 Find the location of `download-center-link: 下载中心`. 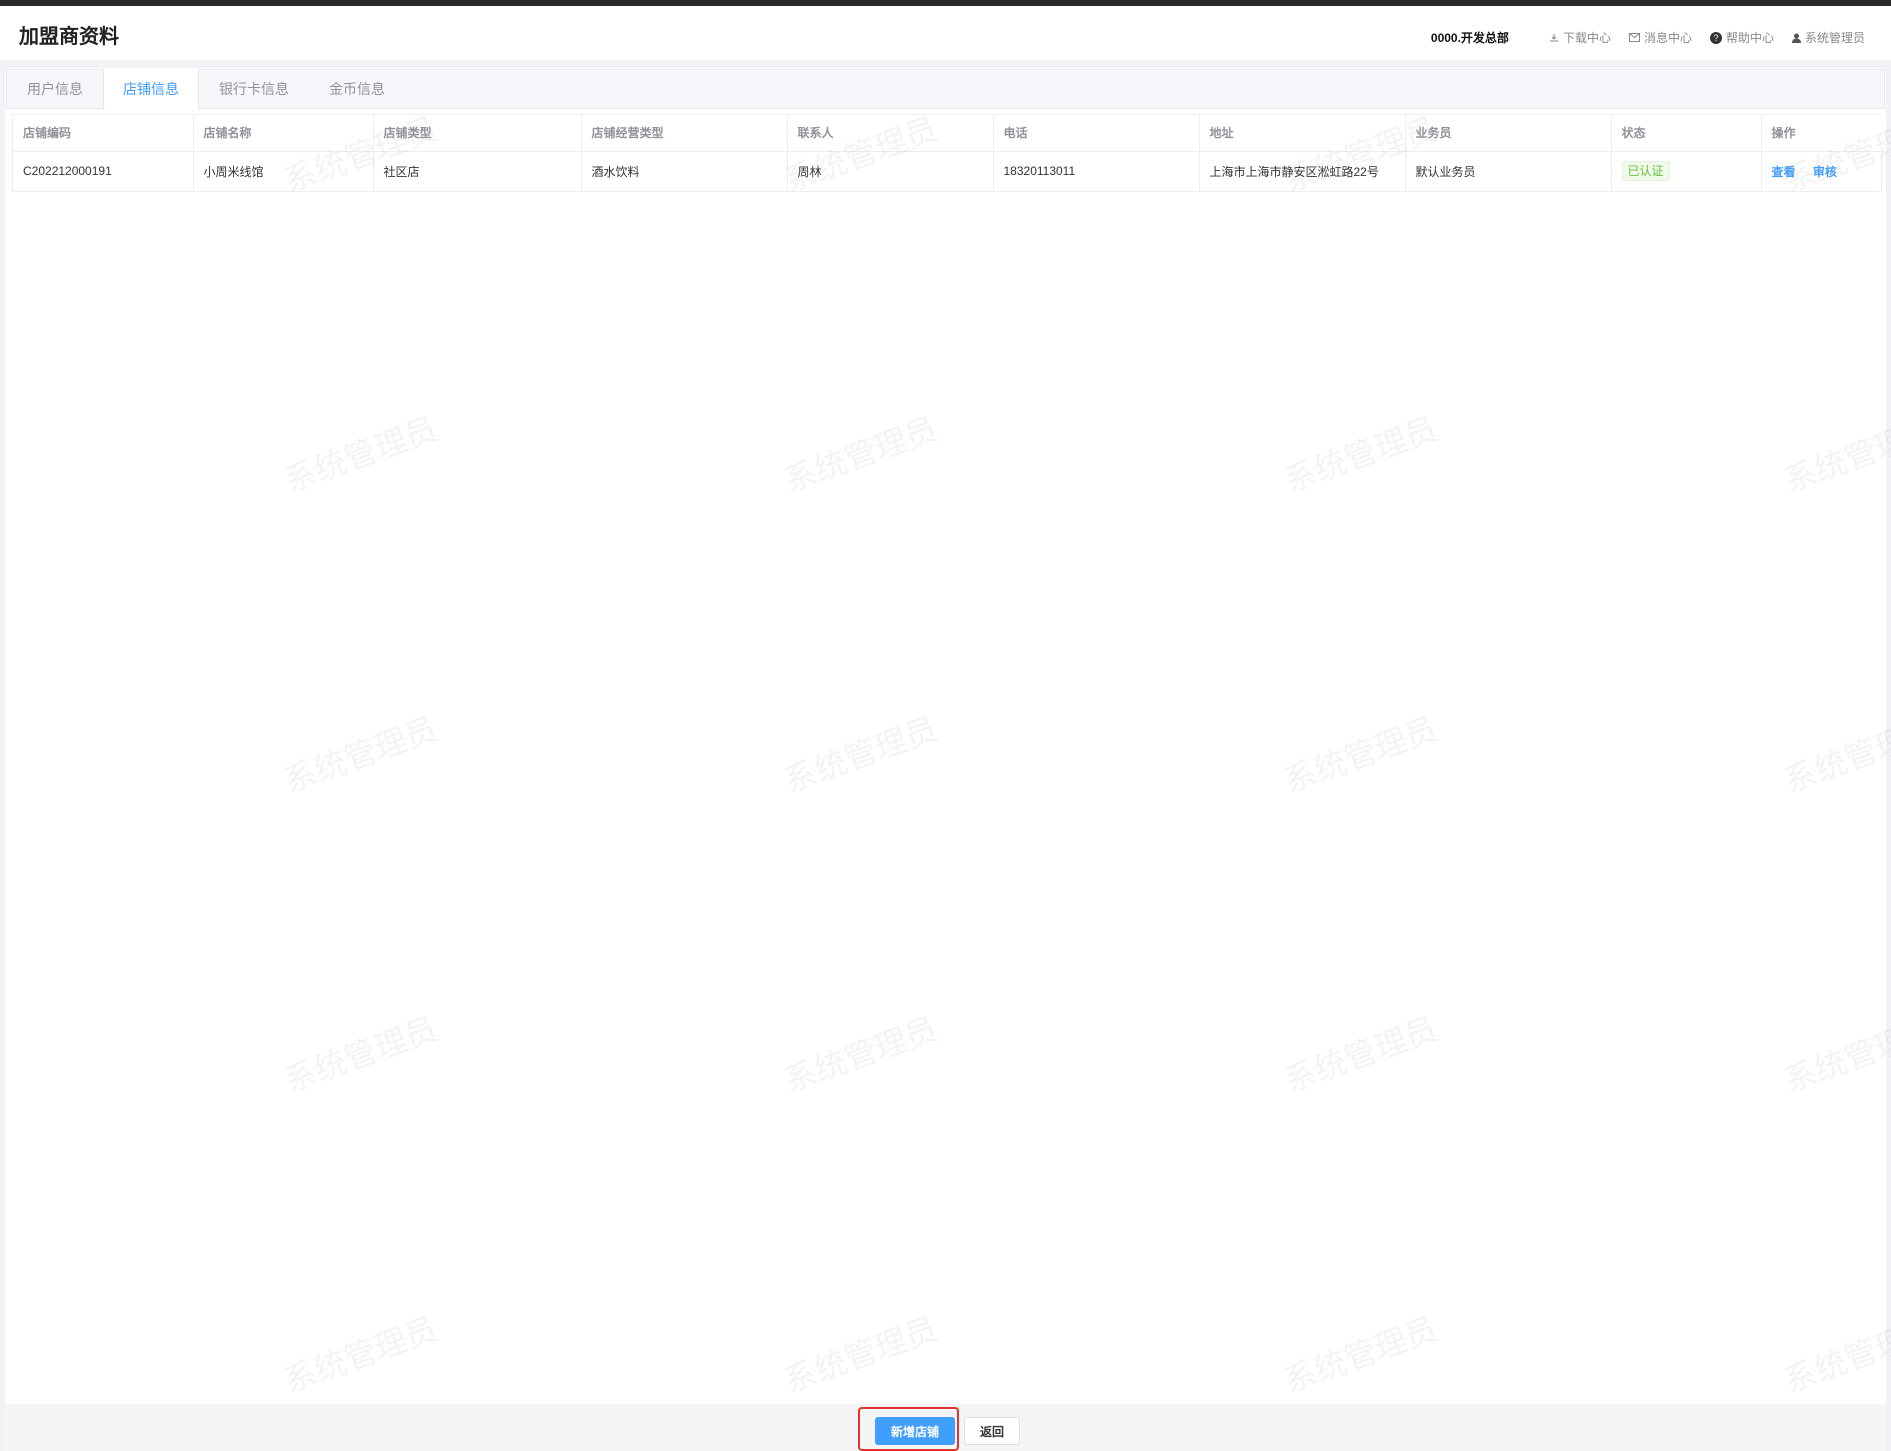

download-center-link: 下载中心 is located at coordinates (1580, 37).